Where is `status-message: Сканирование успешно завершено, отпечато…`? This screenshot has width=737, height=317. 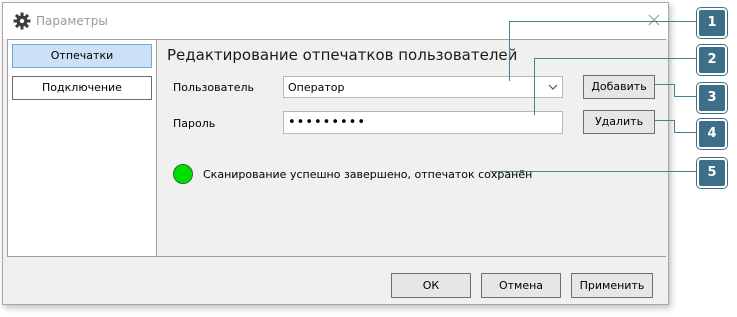
status-message: Сканирование успешно завершено, отпечато… is located at coordinates (368, 174).